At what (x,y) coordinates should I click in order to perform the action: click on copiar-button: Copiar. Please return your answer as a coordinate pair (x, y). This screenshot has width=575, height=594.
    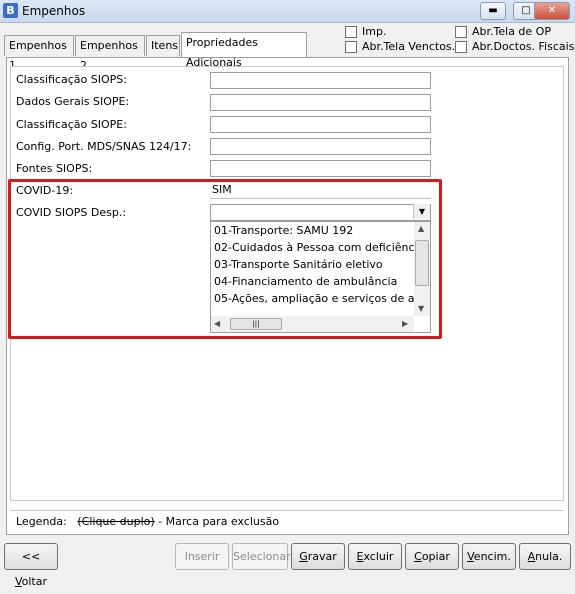
    Looking at the image, I should click on (432, 556).